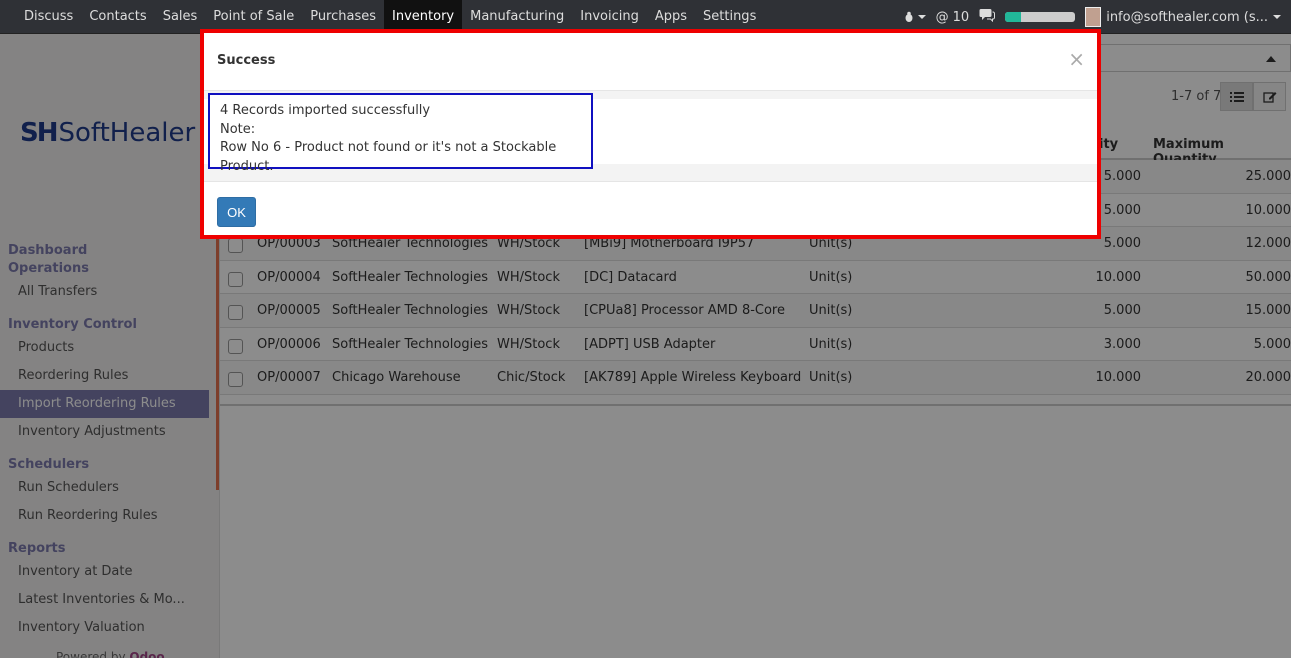 This screenshot has width=1291, height=658. Describe the element at coordinates (236, 212) in the screenshot. I see `ok-button: OK` at that location.